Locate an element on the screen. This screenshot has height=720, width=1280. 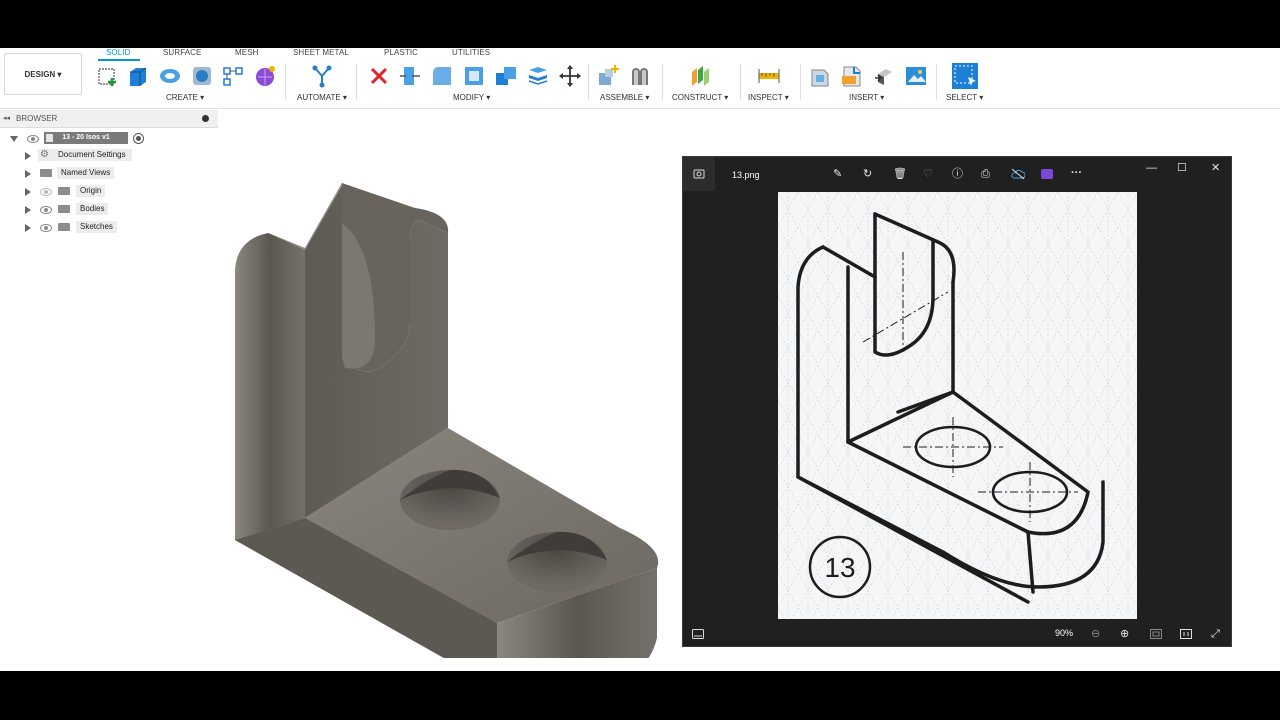
photos-app-icon is located at coordinates (699, 174).